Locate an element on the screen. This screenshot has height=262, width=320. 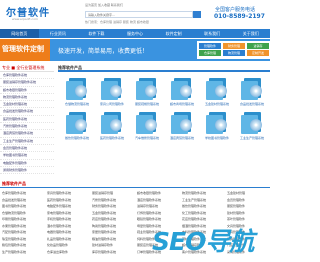
main-nav: 网站首页 行业资讯 软件下载 服务中心 软件定制 联系我们 关于我们 is located at coordinates (135, 33).